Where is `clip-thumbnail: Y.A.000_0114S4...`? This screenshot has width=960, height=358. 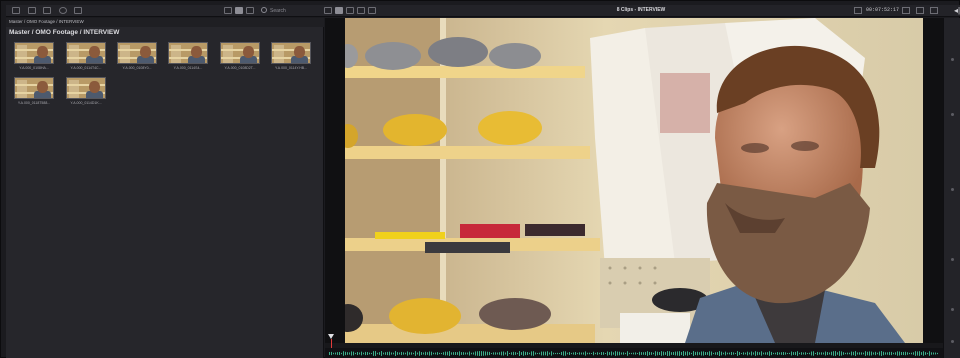
clip-thumbnail: Y.A.000_0114S4... is located at coordinates (188, 58).